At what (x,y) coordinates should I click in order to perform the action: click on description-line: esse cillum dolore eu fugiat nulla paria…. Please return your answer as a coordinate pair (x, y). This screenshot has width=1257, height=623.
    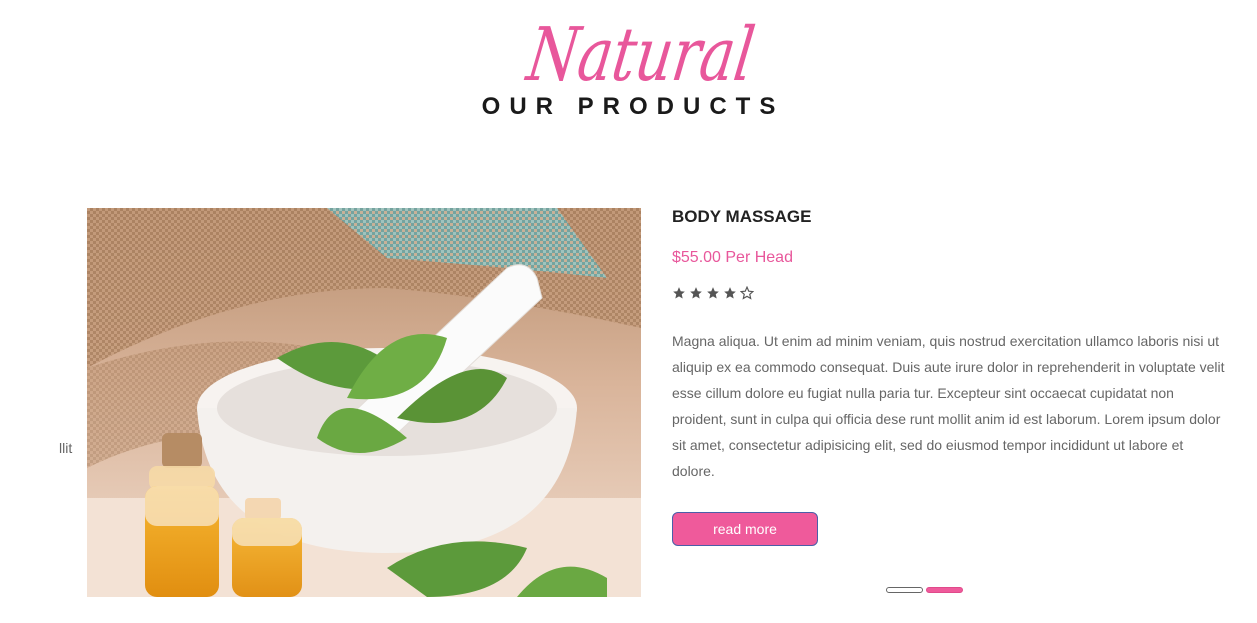
    Looking at the image, I should click on (923, 393).